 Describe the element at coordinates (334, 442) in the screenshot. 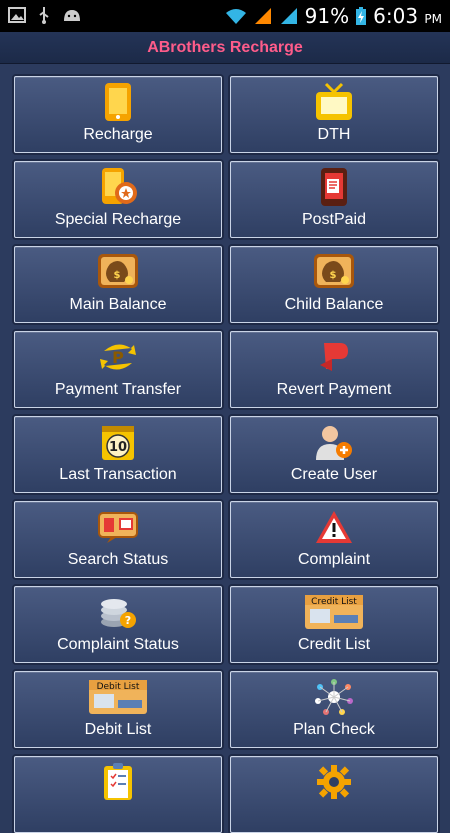

I see `create-user-icon` at that location.